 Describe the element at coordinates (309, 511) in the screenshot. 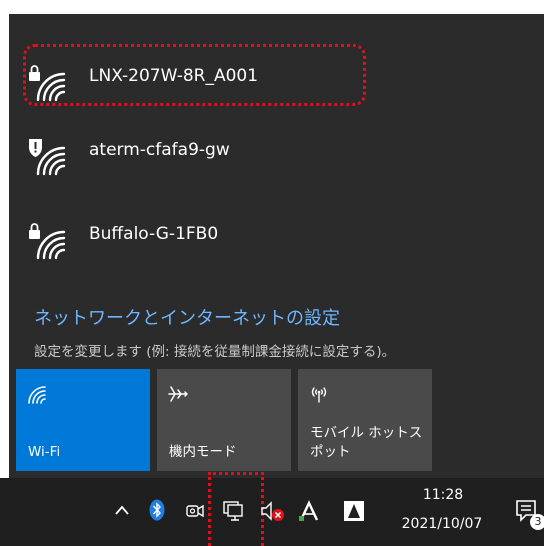

I see `font-a-icon` at that location.